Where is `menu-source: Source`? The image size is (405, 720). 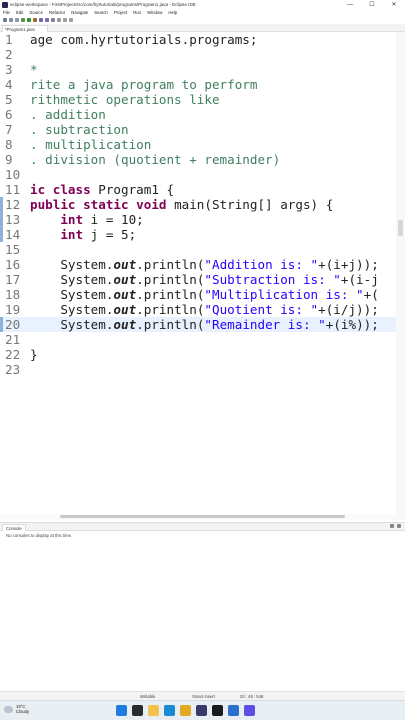
menu-source: Source is located at coordinates (36, 12).